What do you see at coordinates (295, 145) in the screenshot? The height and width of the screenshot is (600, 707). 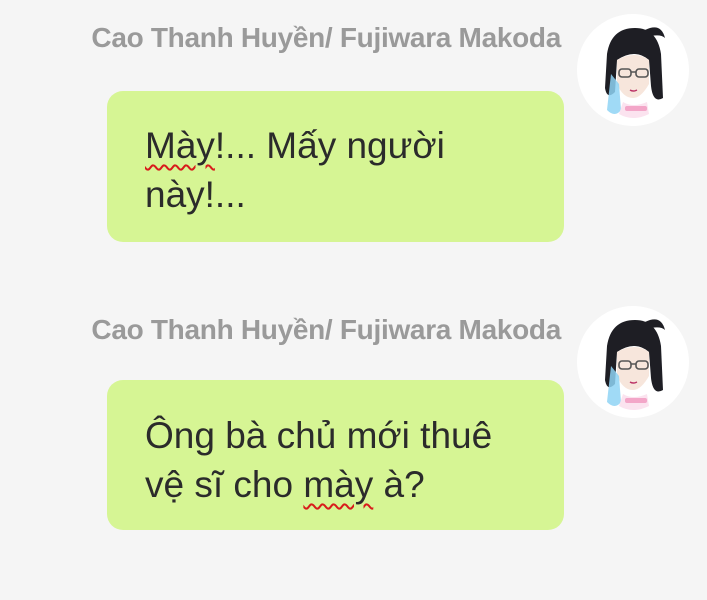 I see `message-line: Mày!... Mấy người` at bounding box center [295, 145].